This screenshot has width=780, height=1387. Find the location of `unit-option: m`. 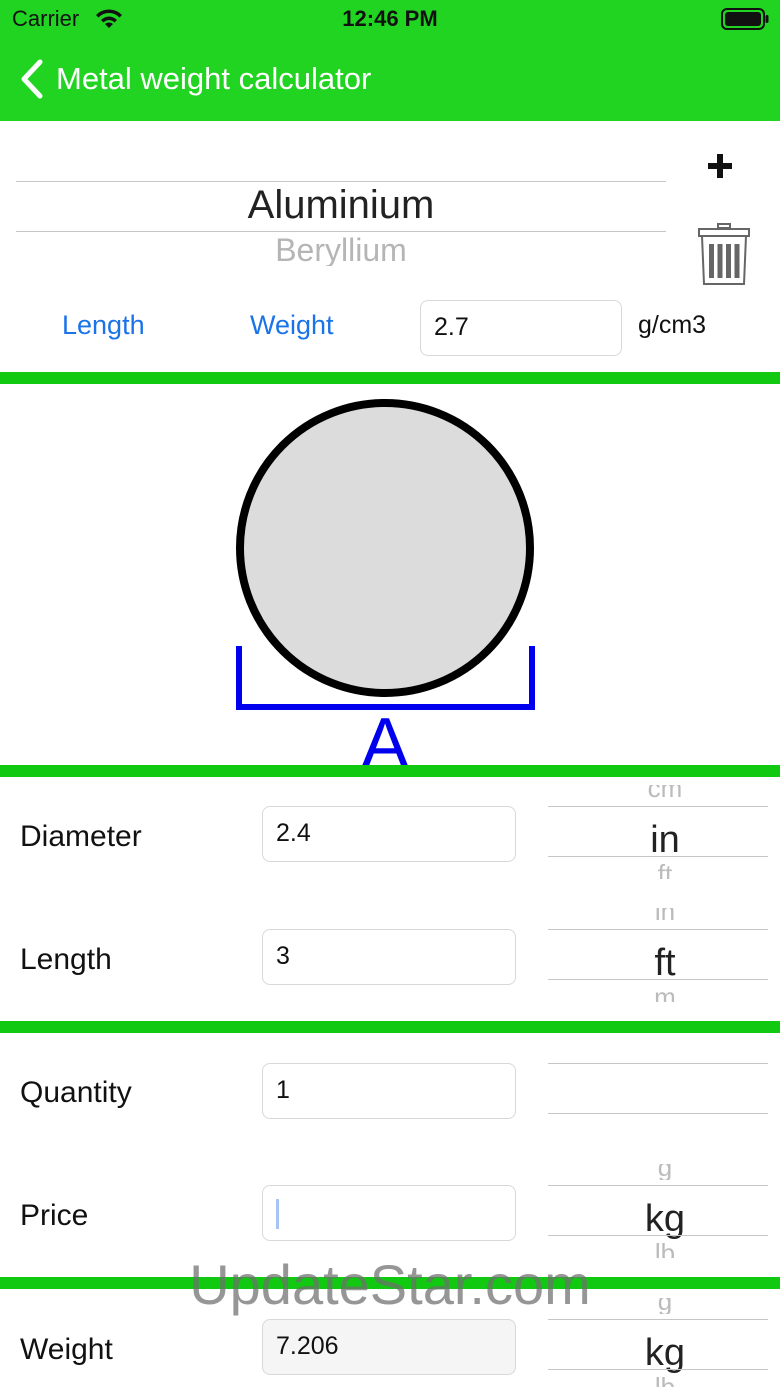

unit-option: m is located at coordinates (664, 993).